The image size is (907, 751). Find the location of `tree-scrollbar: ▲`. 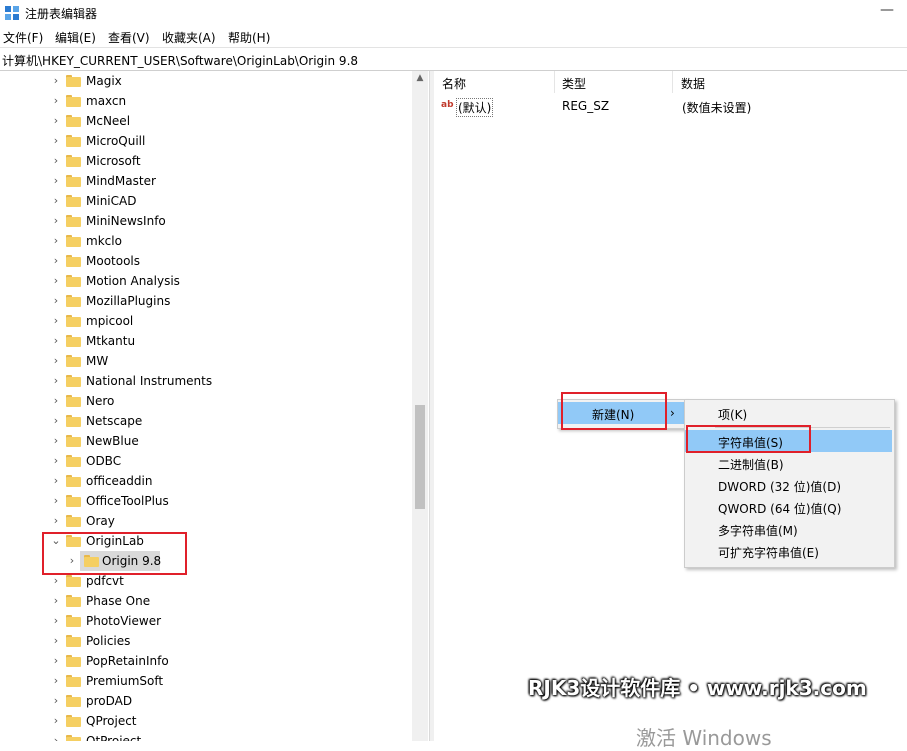

tree-scrollbar: ▲ is located at coordinates (420, 406).